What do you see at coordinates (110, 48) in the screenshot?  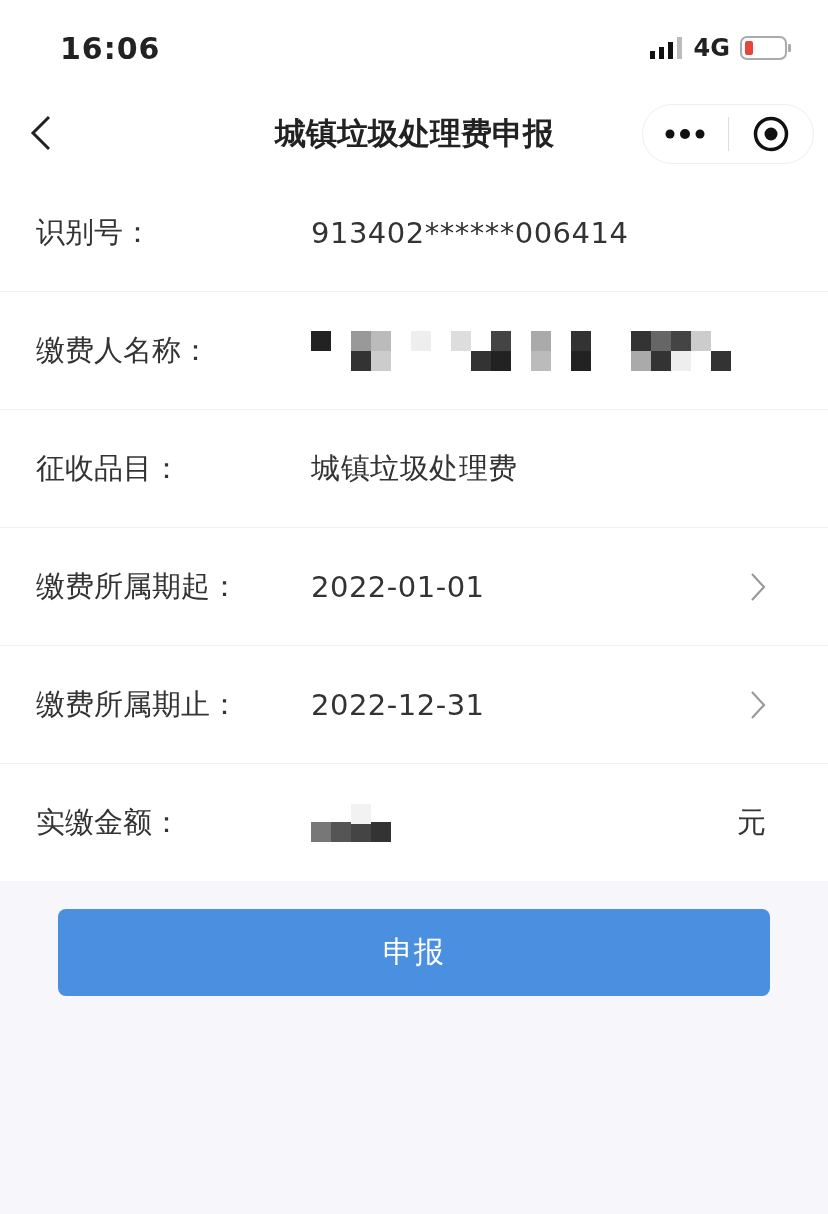 I see `status-time: 16:06` at bounding box center [110, 48].